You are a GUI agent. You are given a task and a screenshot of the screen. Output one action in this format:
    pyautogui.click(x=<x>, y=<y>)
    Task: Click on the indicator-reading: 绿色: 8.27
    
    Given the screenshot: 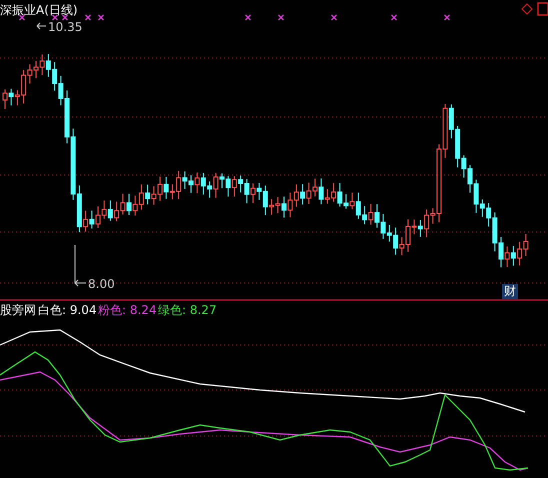 What is the action you would take?
    pyautogui.click(x=187, y=310)
    